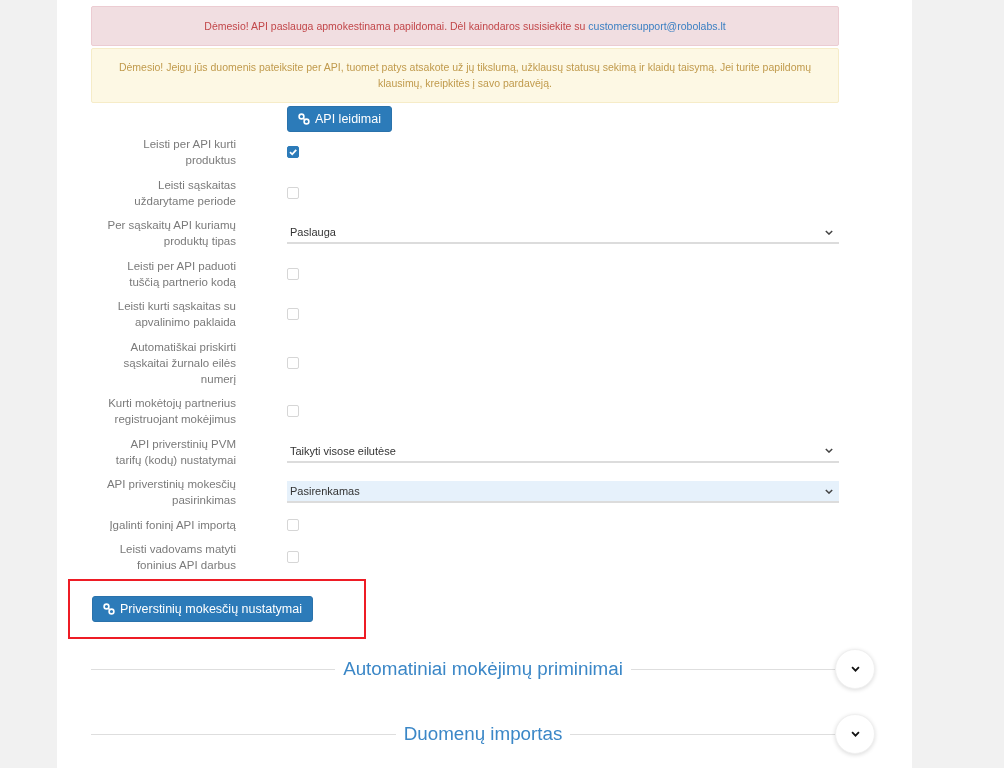 The width and height of the screenshot is (1004, 768). Describe the element at coordinates (189, 152) in the screenshot. I see `field-label: Leisti per API kurti produktus` at that location.